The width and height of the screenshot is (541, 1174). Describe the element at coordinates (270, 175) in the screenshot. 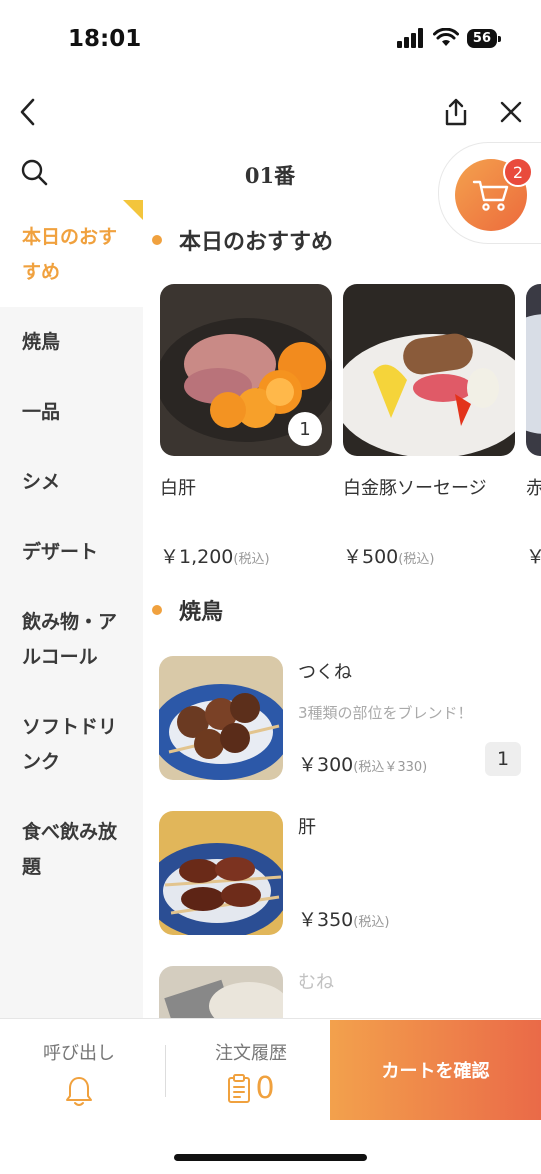

I see `page-title: 01番` at that location.